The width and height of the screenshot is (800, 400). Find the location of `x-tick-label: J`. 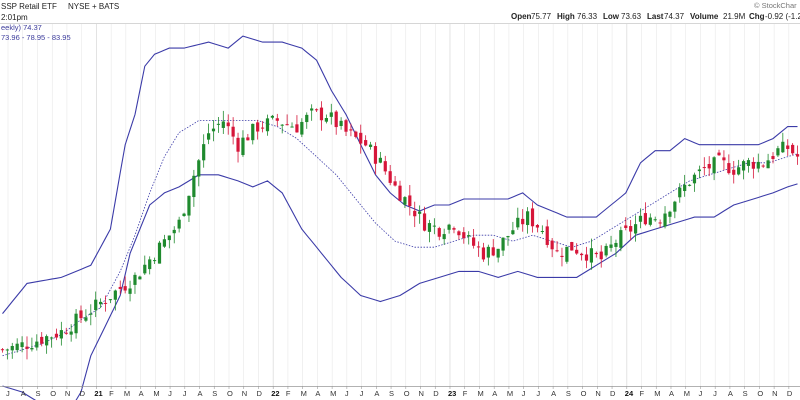

x-tick-label: J is located at coordinates (700, 393).